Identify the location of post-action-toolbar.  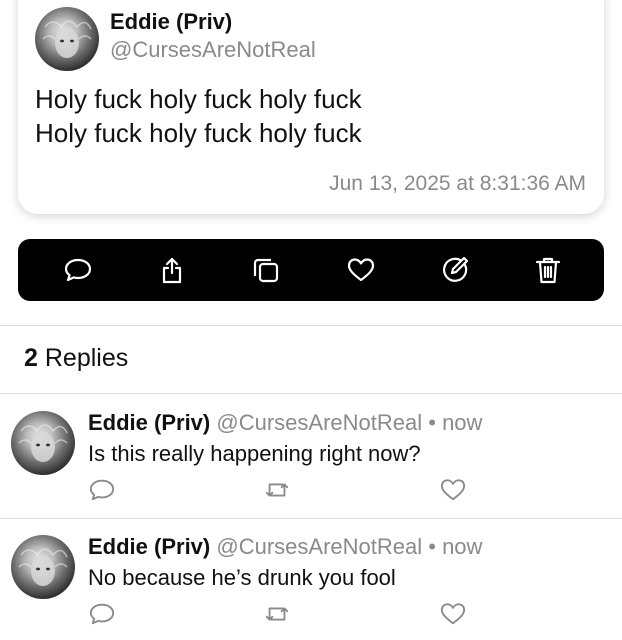
(311, 270).